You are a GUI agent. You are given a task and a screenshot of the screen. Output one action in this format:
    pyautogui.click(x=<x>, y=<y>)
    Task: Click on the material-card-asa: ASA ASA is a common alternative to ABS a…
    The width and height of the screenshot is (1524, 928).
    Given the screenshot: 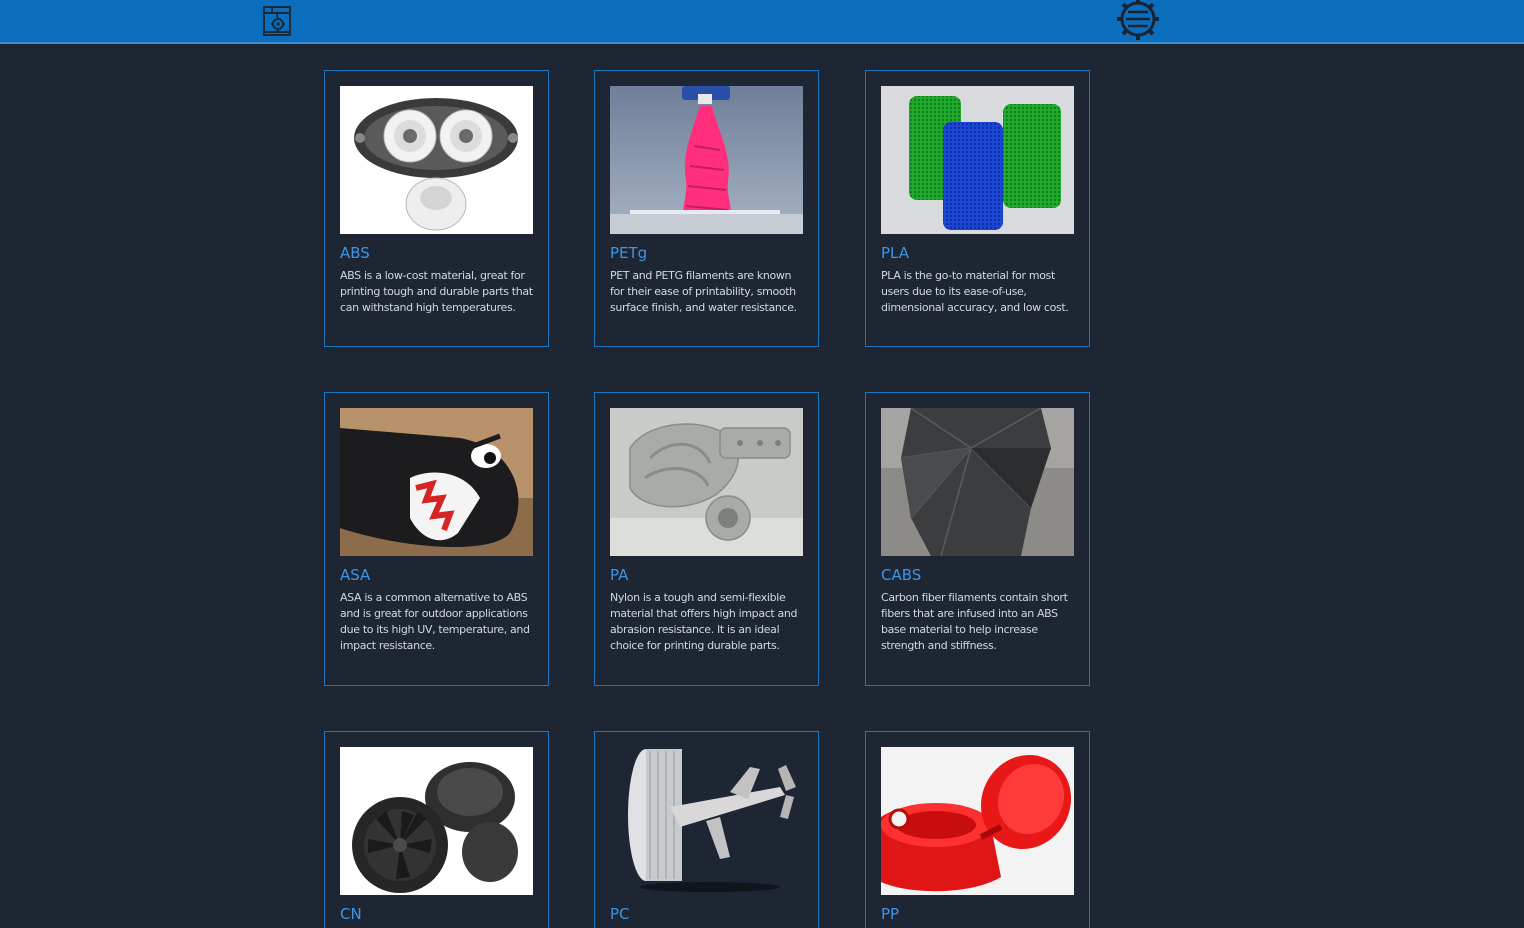 What is the action you would take?
    pyautogui.click(x=436, y=539)
    